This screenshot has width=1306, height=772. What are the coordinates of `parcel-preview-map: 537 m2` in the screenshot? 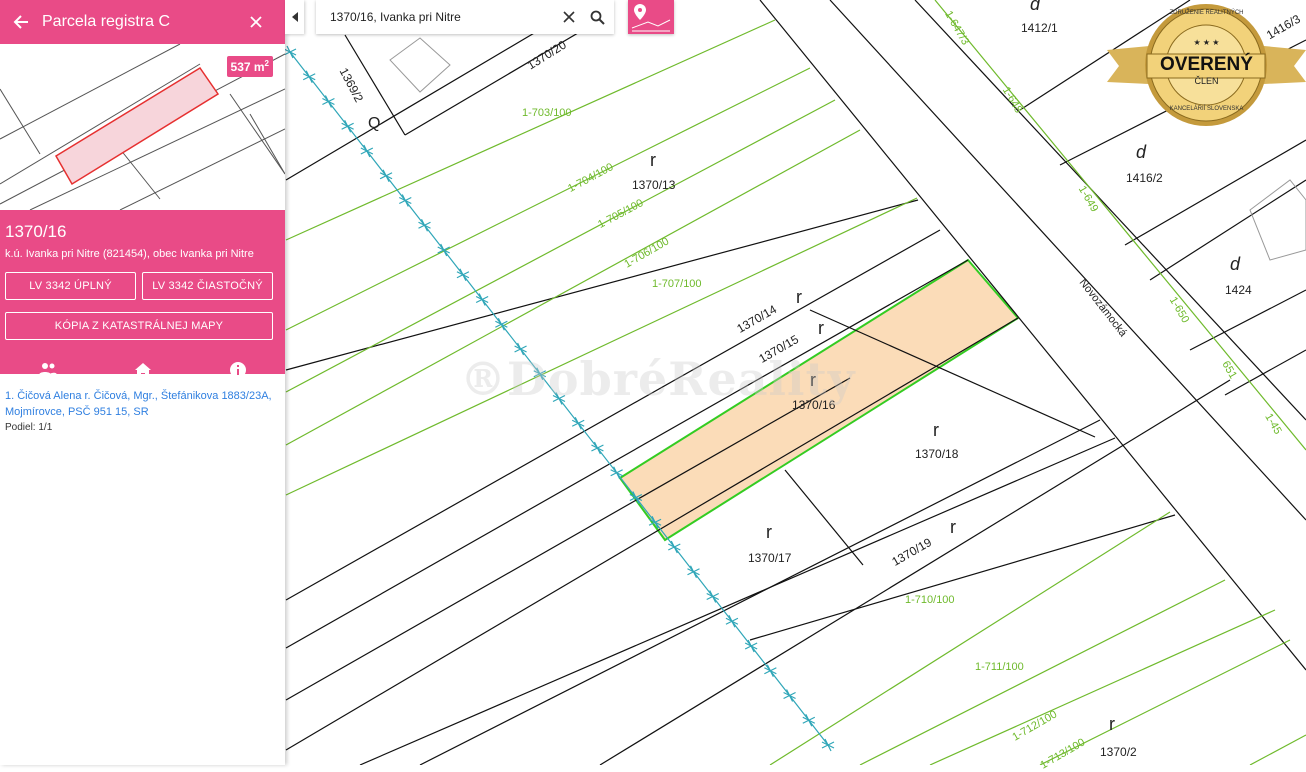 It's located at (142, 127).